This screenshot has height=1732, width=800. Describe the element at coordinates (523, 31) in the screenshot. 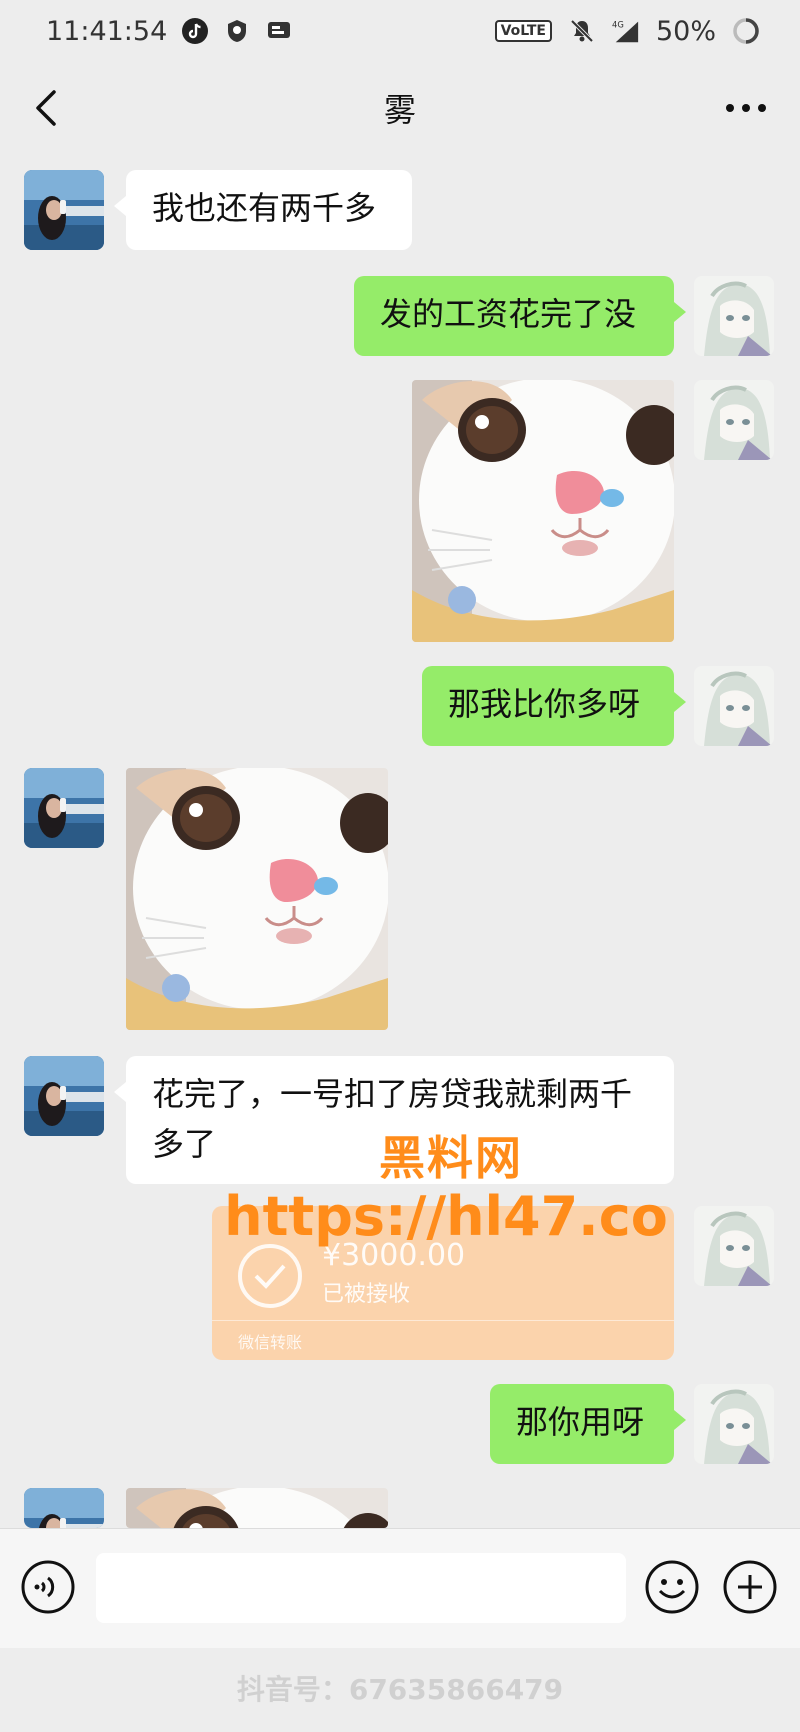

I see `volte-badge: VoLTE` at that location.